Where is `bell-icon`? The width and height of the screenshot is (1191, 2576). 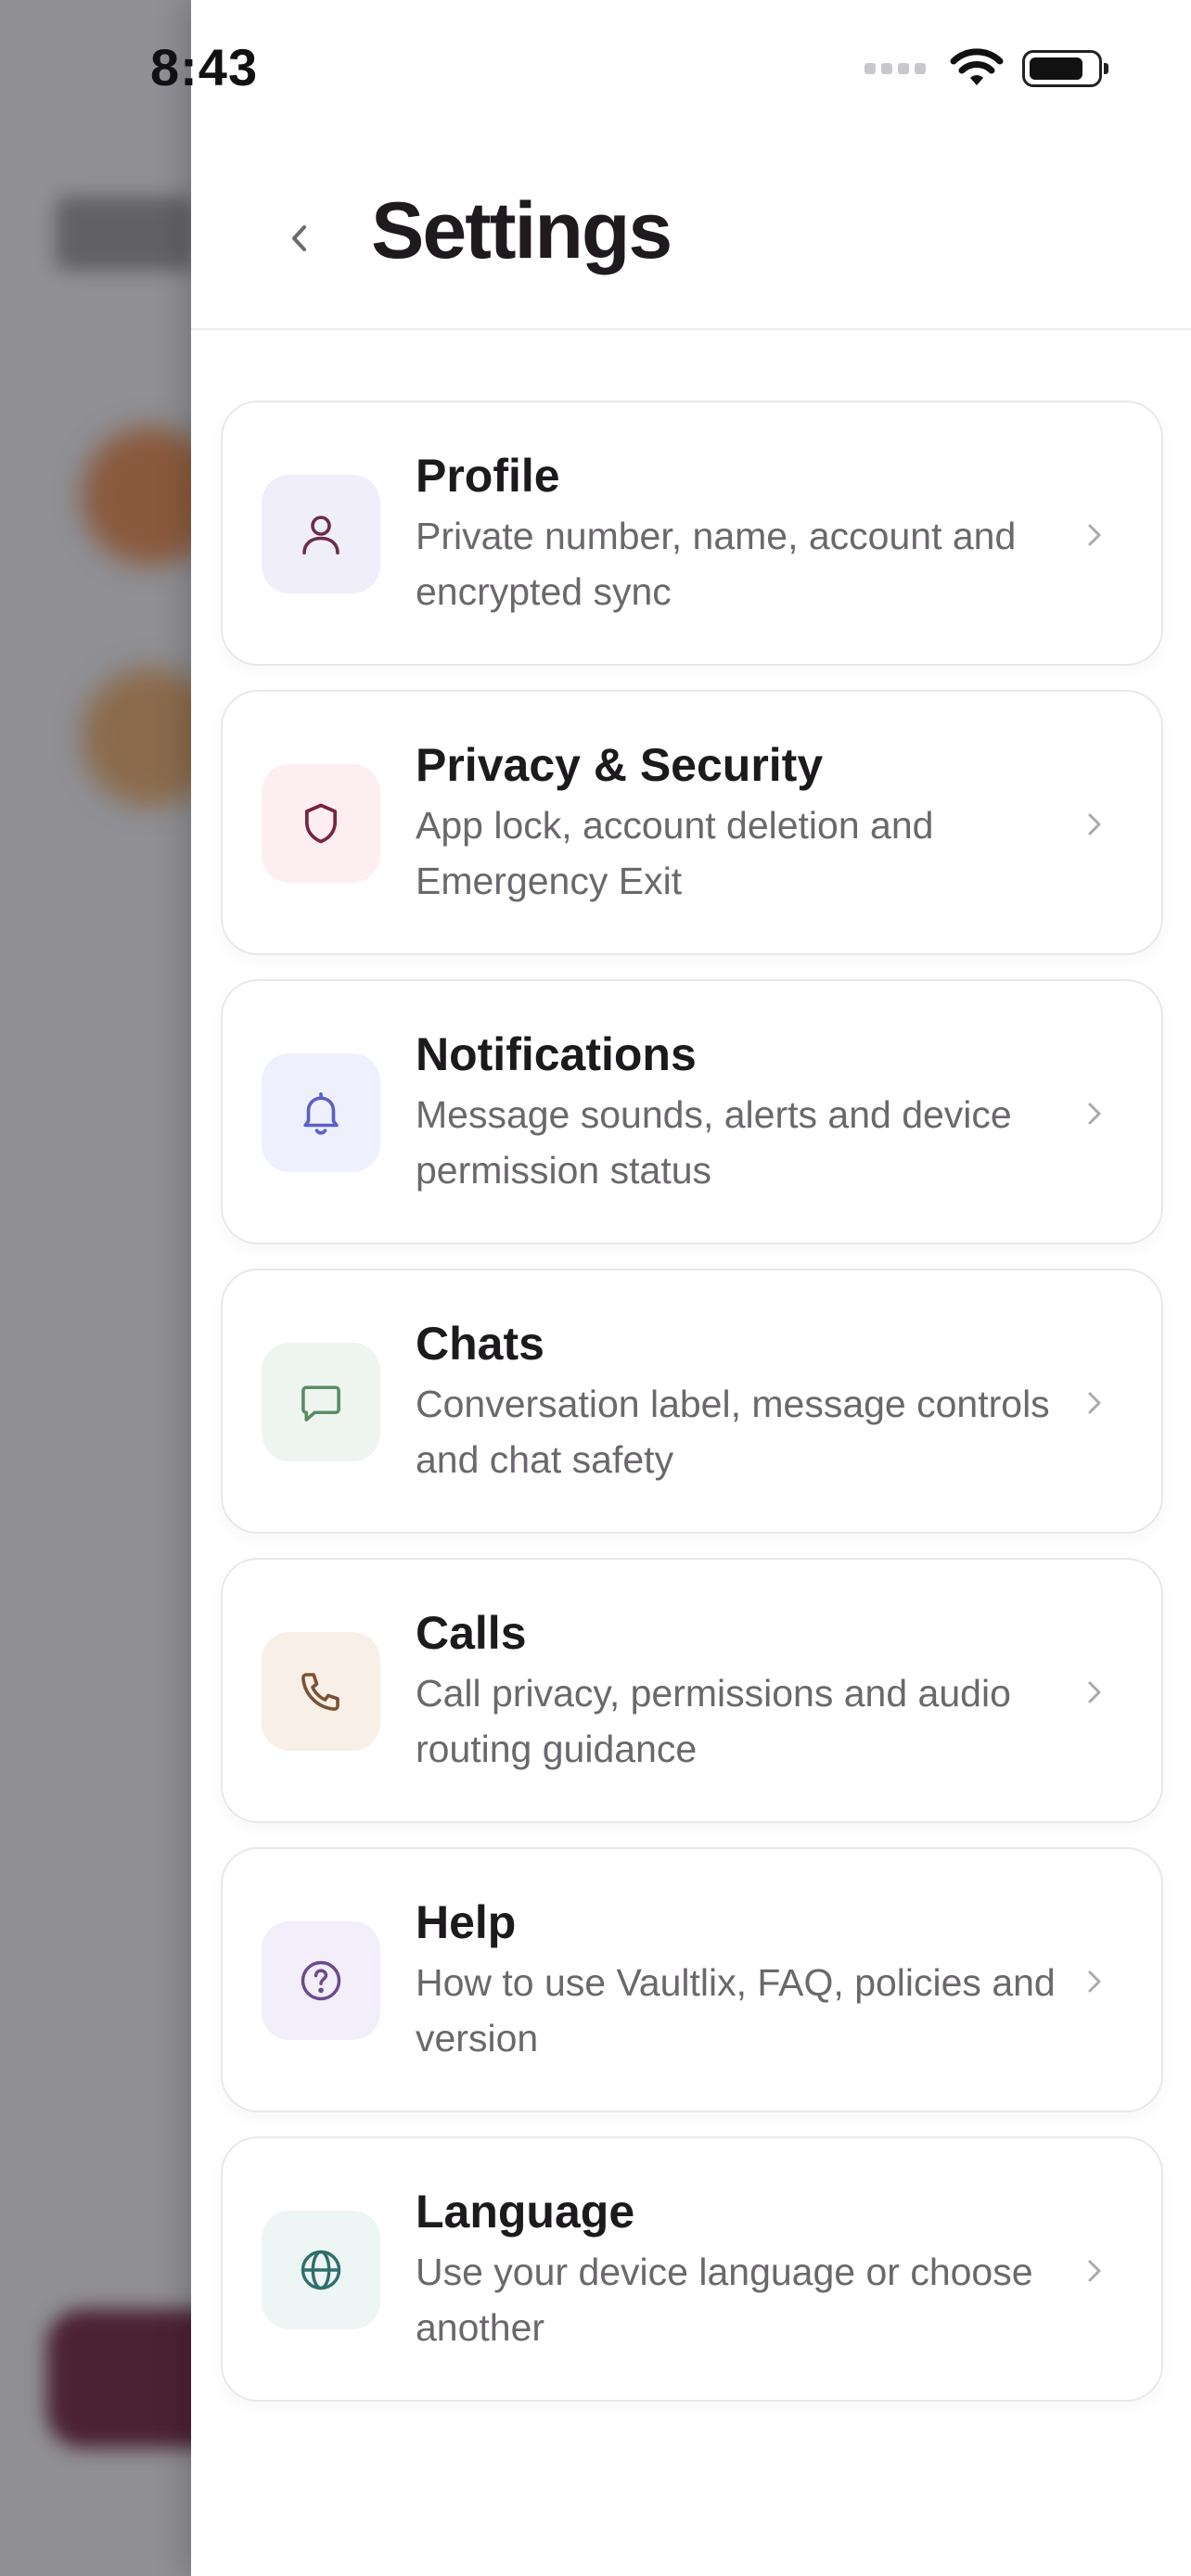
bell-icon is located at coordinates (321, 1113).